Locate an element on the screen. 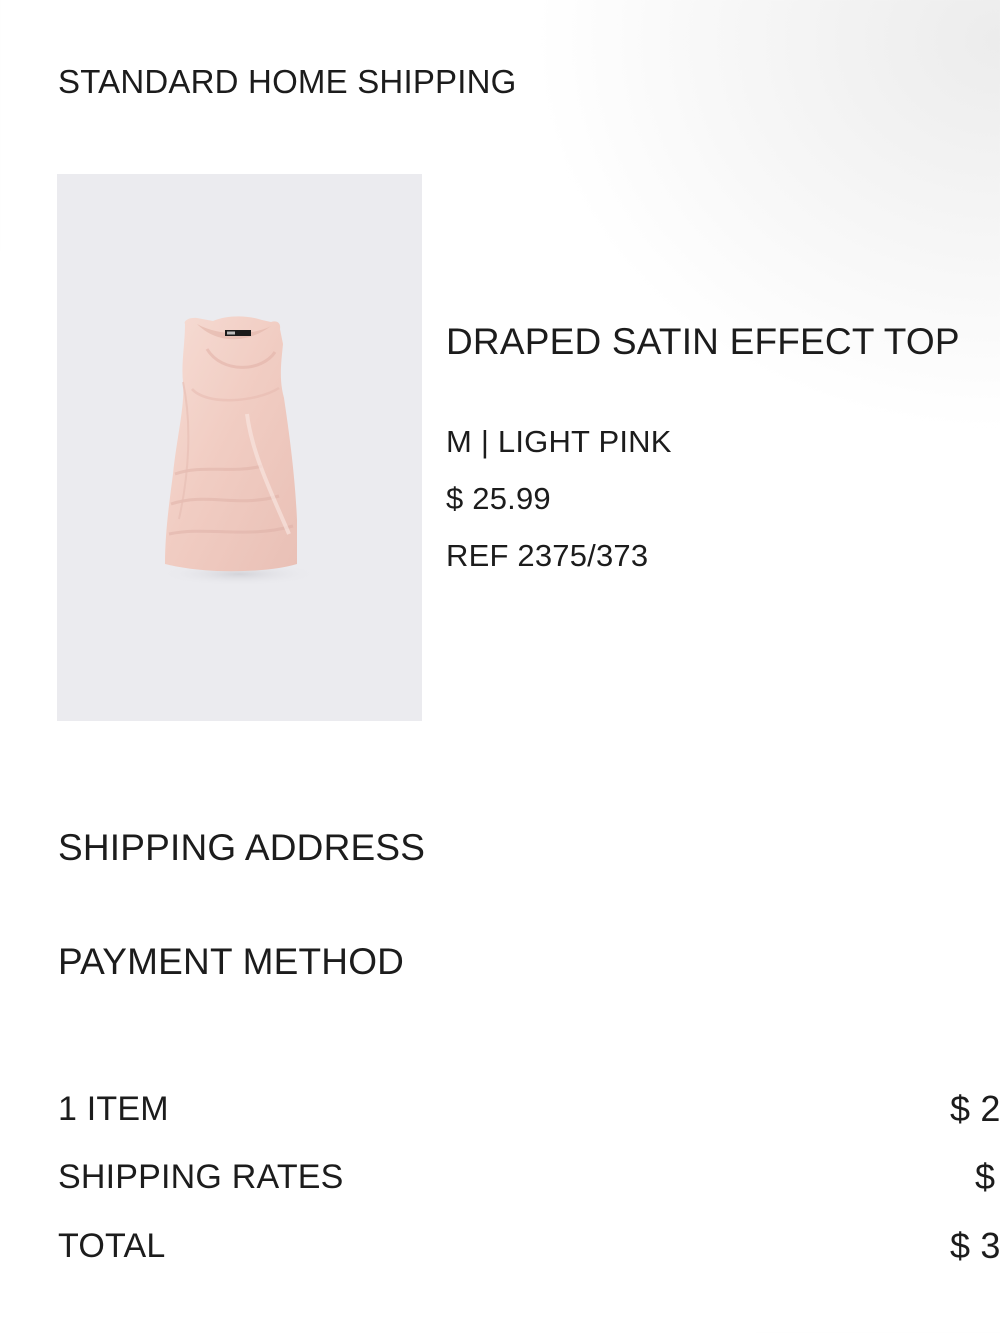 Image resolution: width=1000 pixels, height=1333 pixels. payment-method-section: PAYMENT METHOD is located at coordinates (231, 962).